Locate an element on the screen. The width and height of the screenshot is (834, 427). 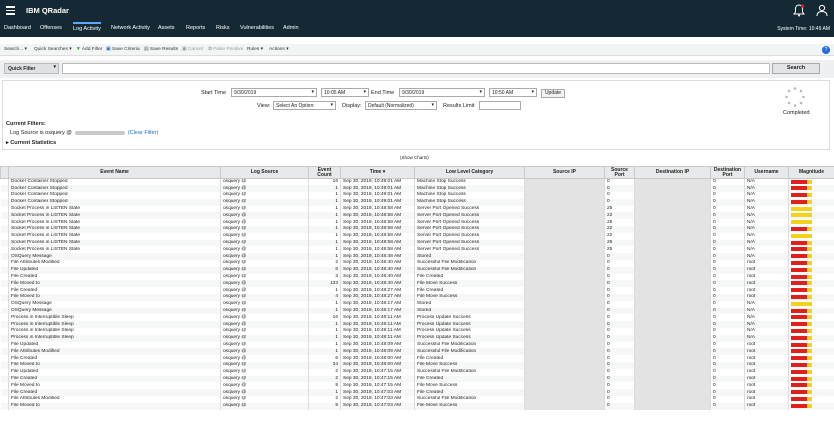
tab-network-activity: Network Activity is located at coordinates (130, 28).